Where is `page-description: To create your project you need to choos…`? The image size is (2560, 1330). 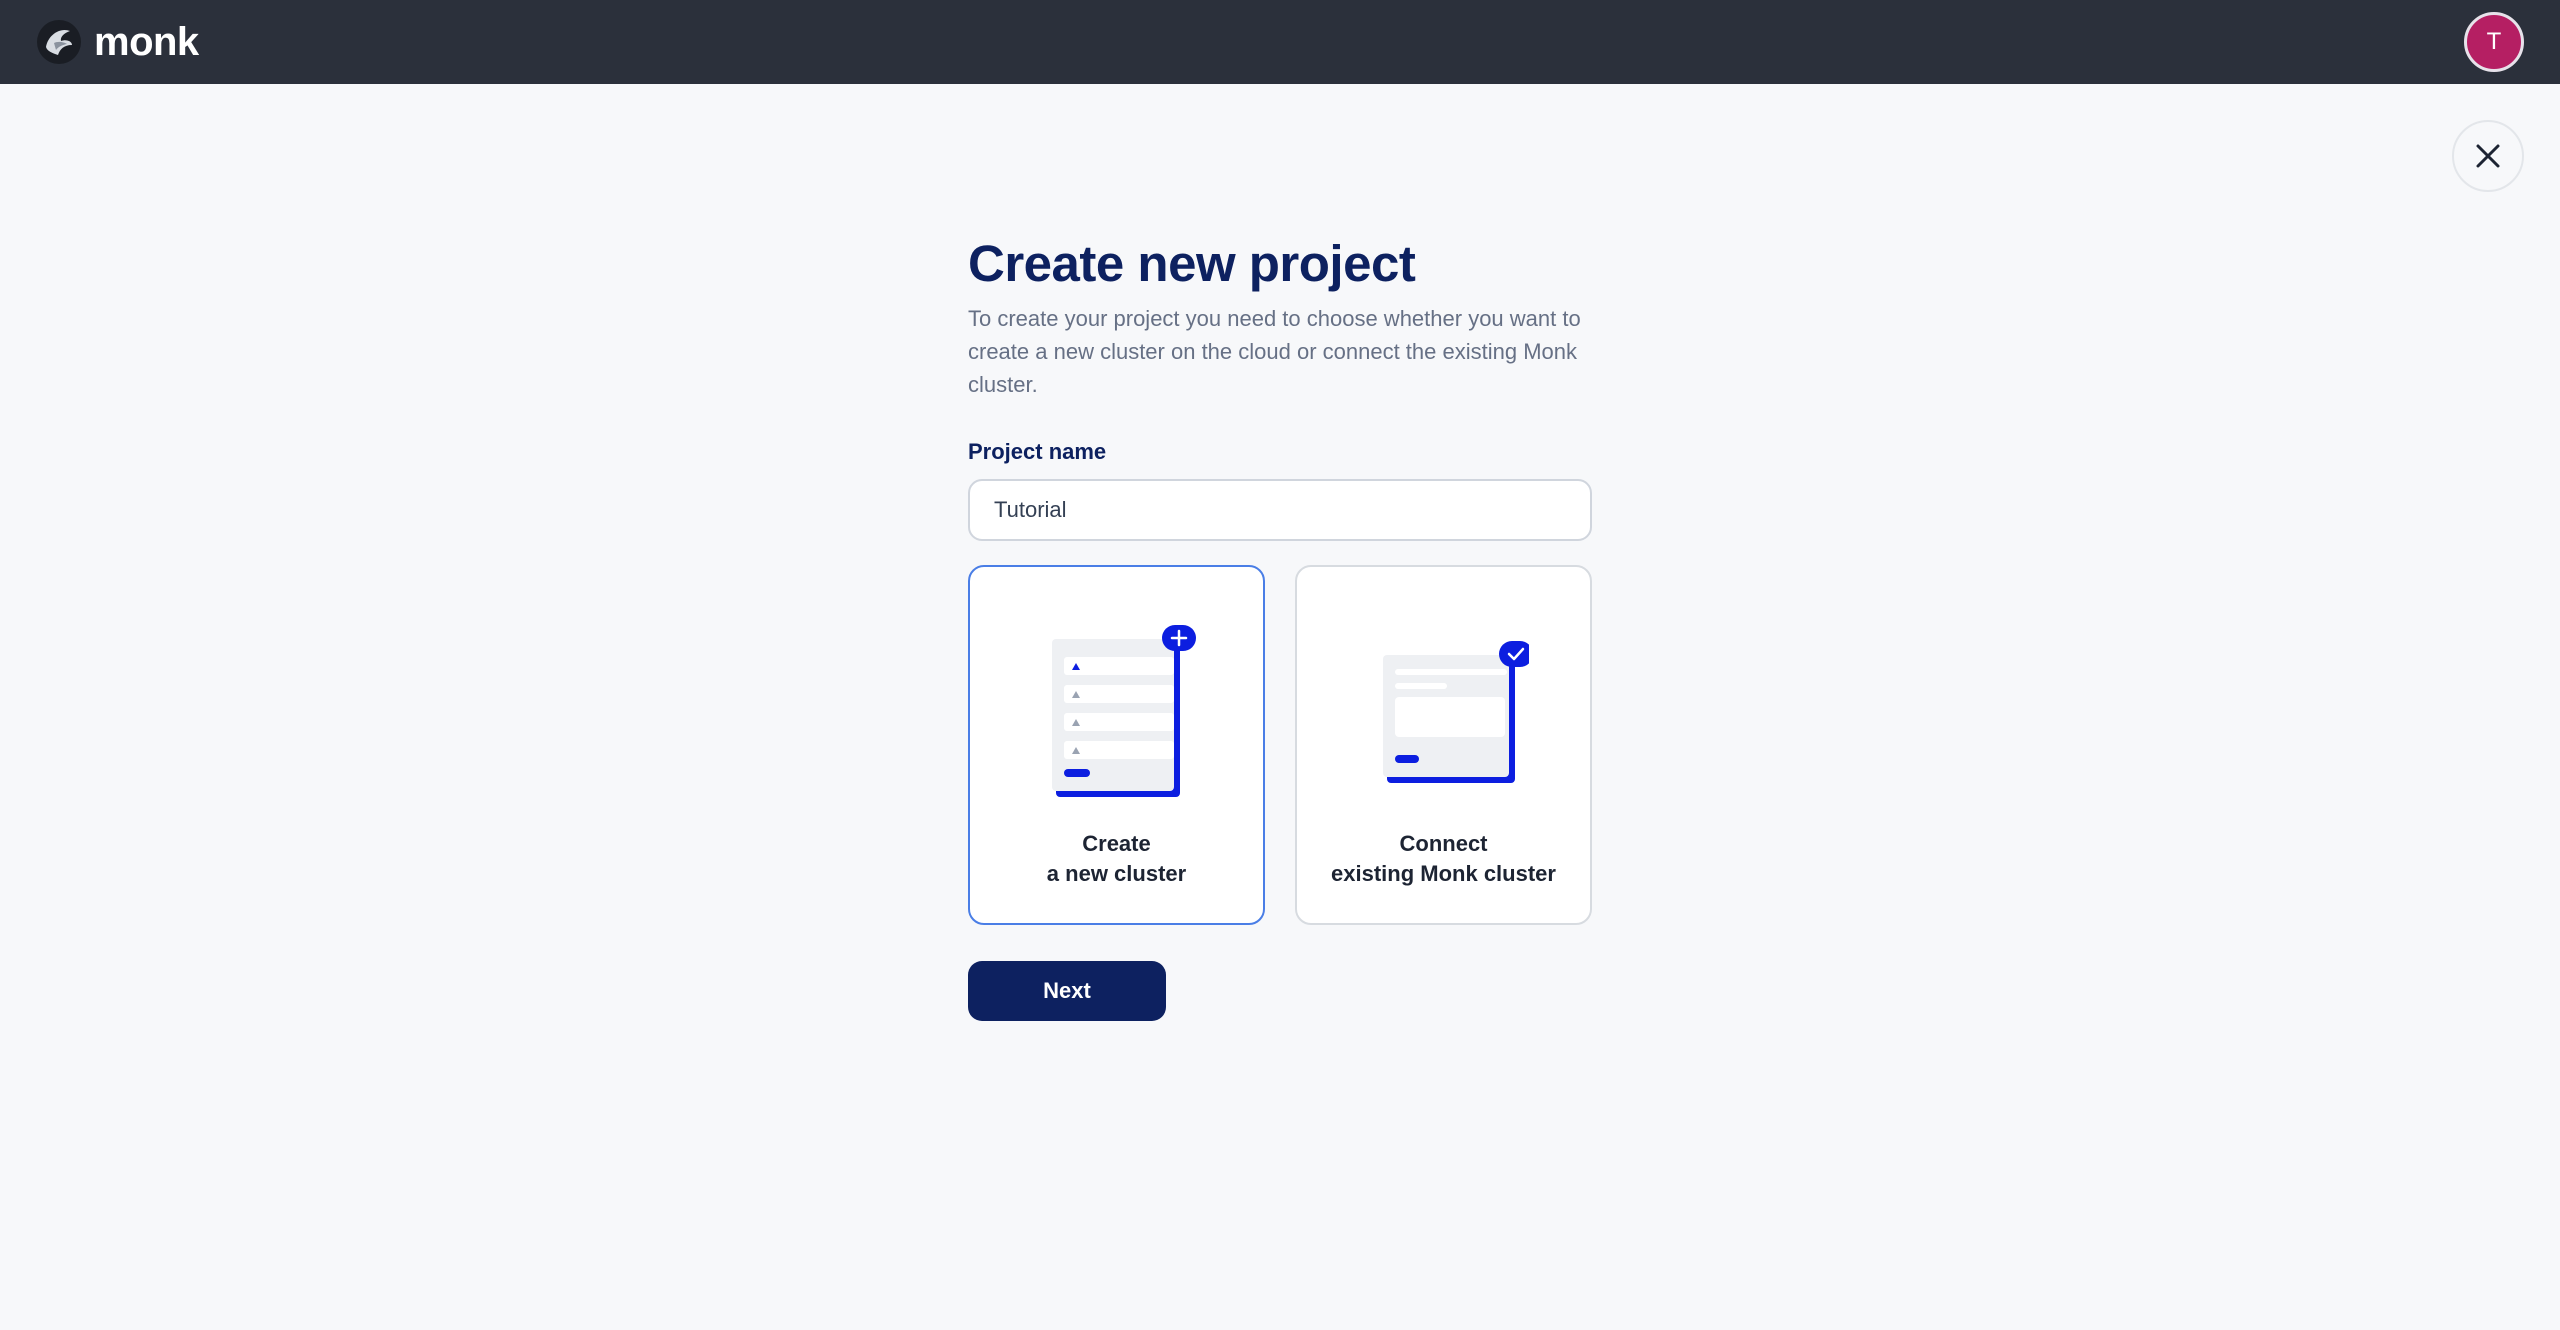 page-description: To create your project you need to choos… is located at coordinates (1274, 351).